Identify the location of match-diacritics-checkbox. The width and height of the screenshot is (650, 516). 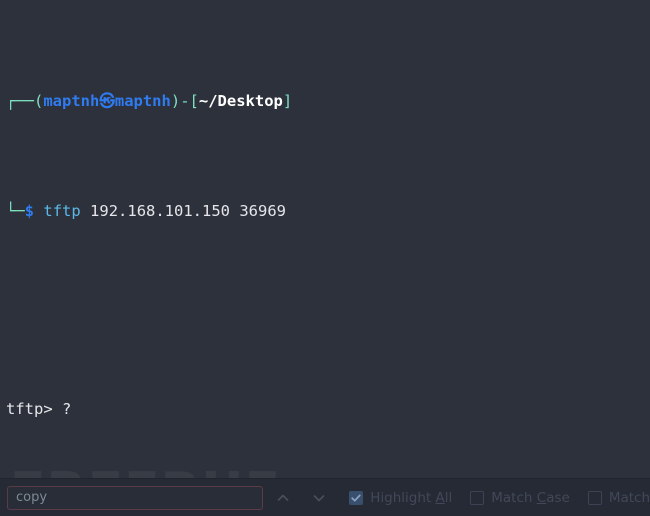
(594, 497).